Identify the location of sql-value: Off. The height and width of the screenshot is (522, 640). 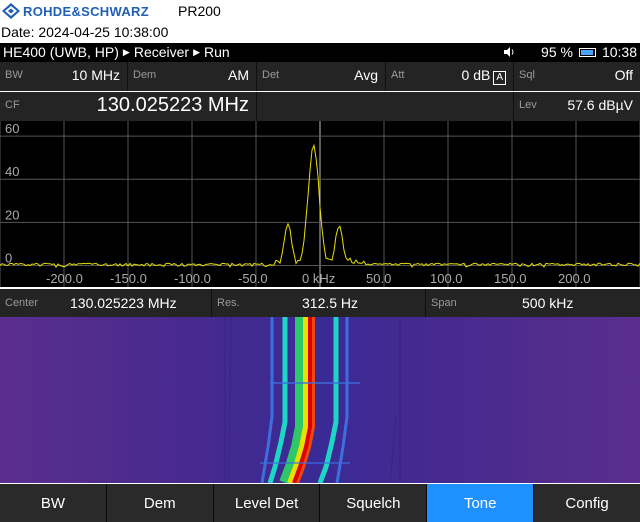
(623, 75).